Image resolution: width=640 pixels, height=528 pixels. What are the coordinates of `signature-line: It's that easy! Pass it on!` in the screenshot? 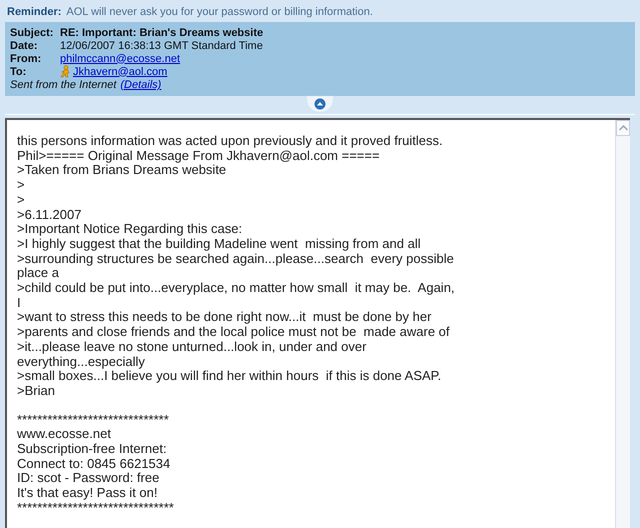 It's located at (87, 493).